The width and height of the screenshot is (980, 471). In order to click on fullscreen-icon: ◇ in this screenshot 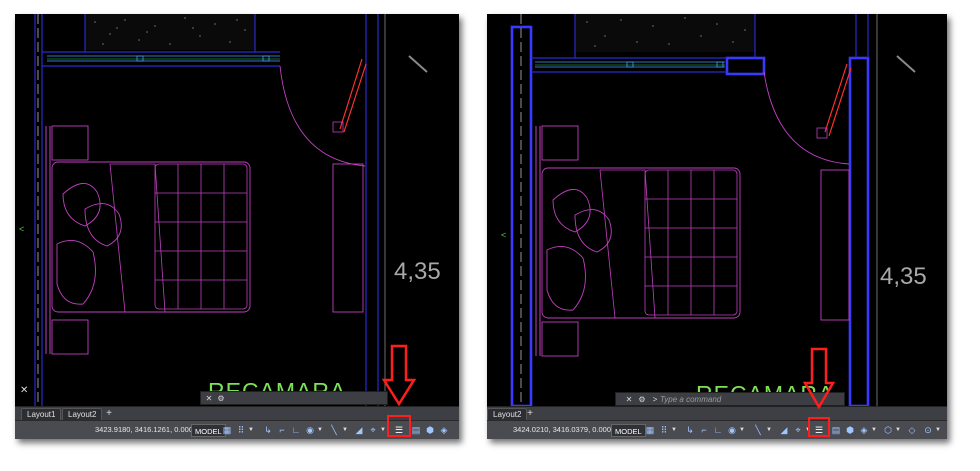, I will do `click(912, 430)`.